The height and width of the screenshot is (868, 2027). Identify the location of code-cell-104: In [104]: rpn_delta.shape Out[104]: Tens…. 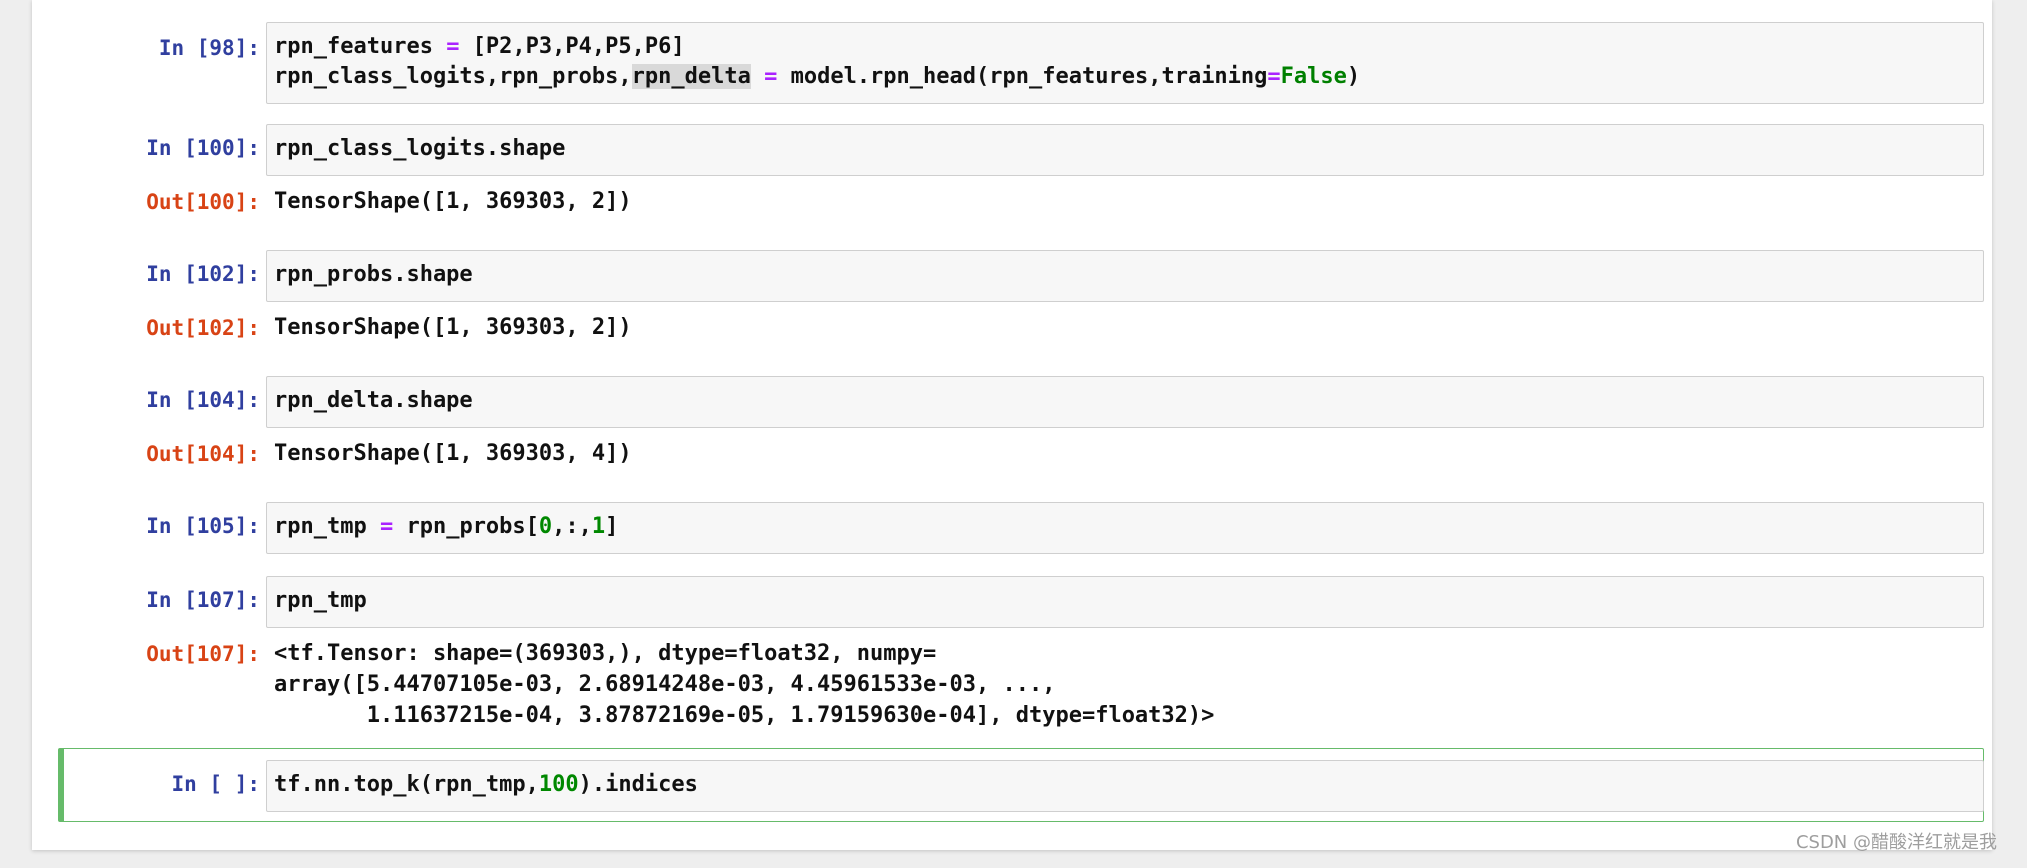
(1023, 424).